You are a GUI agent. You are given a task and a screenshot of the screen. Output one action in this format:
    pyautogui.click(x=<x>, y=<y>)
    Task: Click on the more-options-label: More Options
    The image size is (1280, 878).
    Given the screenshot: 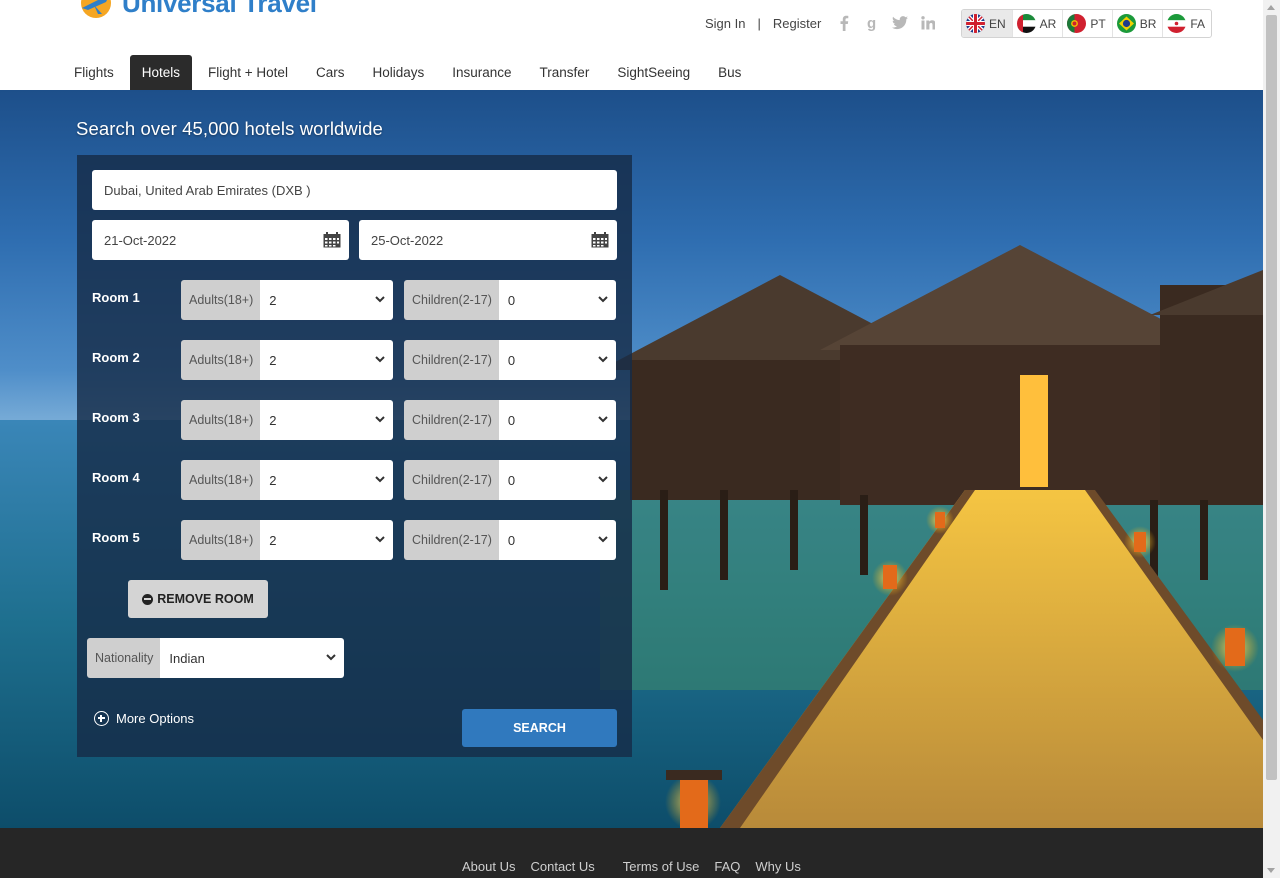 What is the action you would take?
    pyautogui.click(x=155, y=718)
    